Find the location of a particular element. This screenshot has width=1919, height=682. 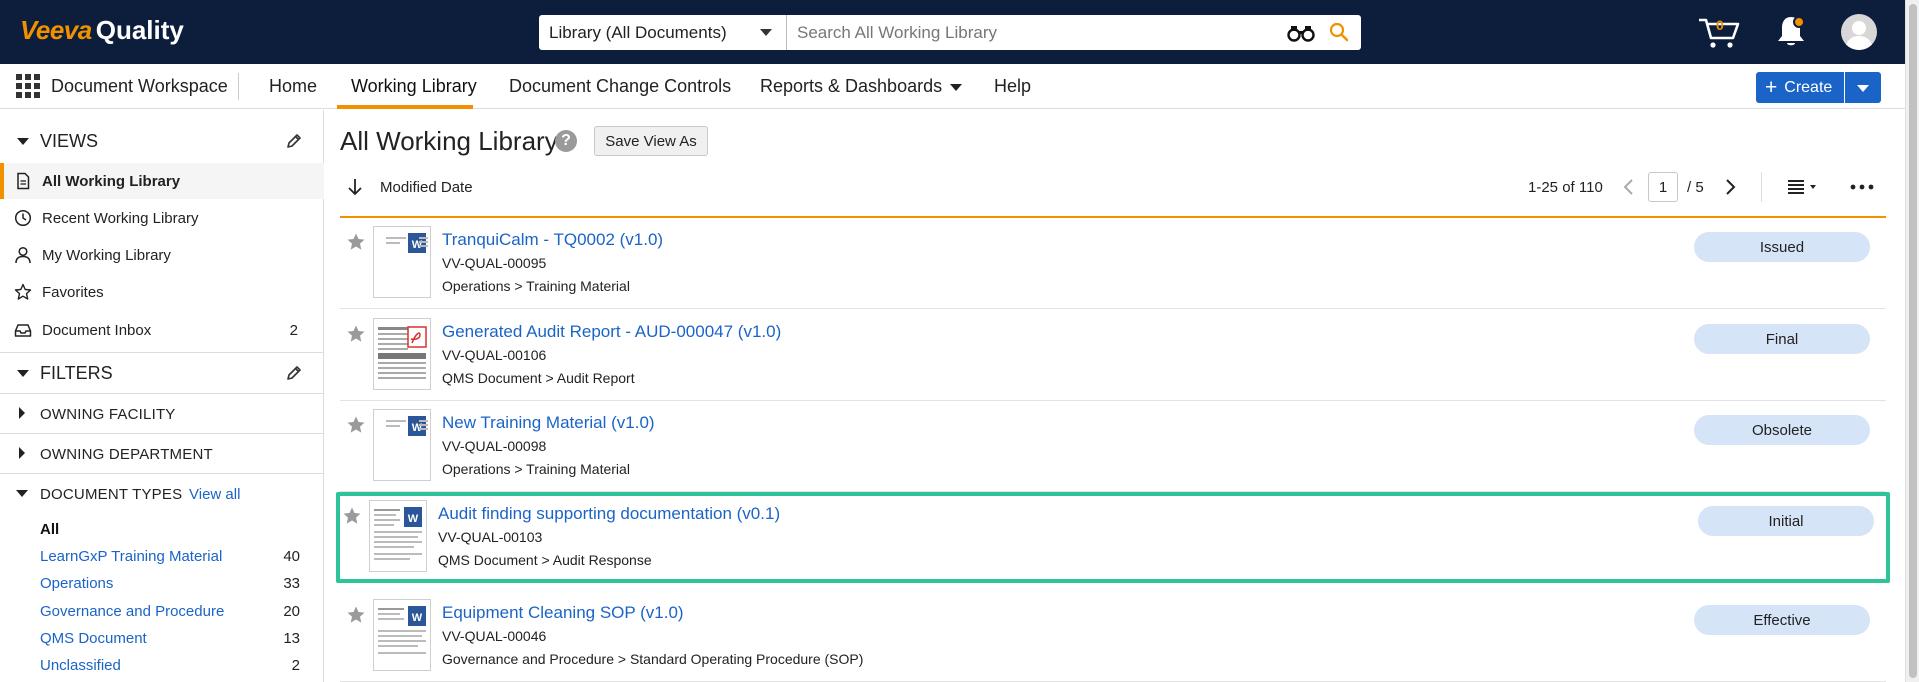

document-number: VV-QUAL-00046 is located at coordinates (494, 636).